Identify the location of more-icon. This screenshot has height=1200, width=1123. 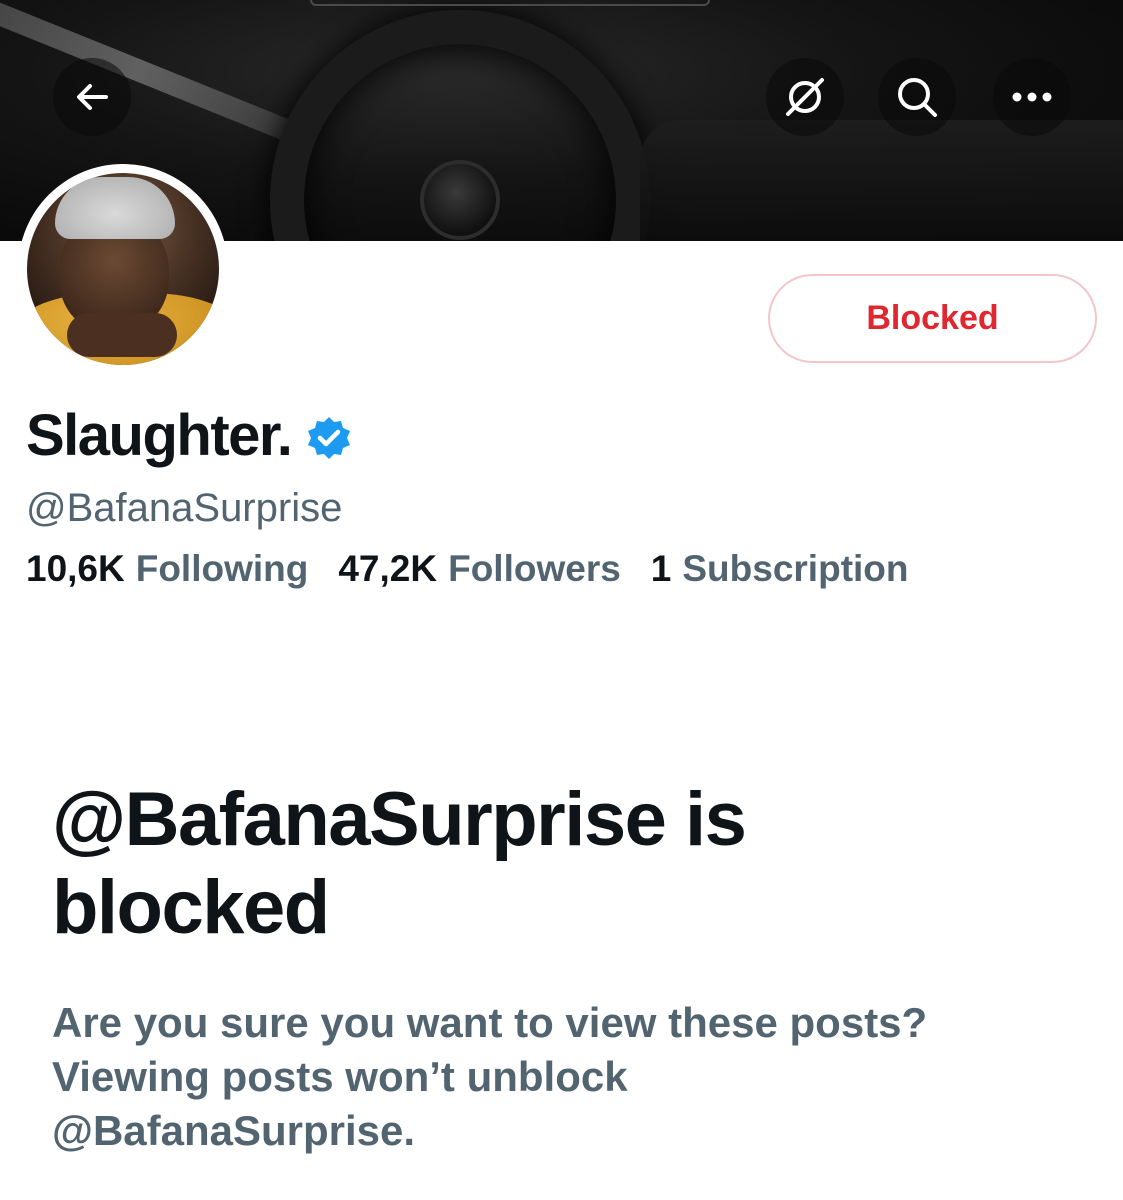
(1032, 97).